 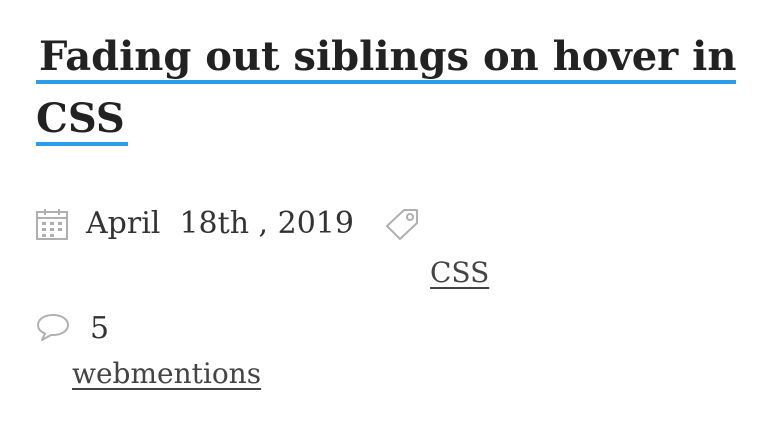 What do you see at coordinates (166, 374) in the screenshot?
I see `webmentions-link: webmentions` at bounding box center [166, 374].